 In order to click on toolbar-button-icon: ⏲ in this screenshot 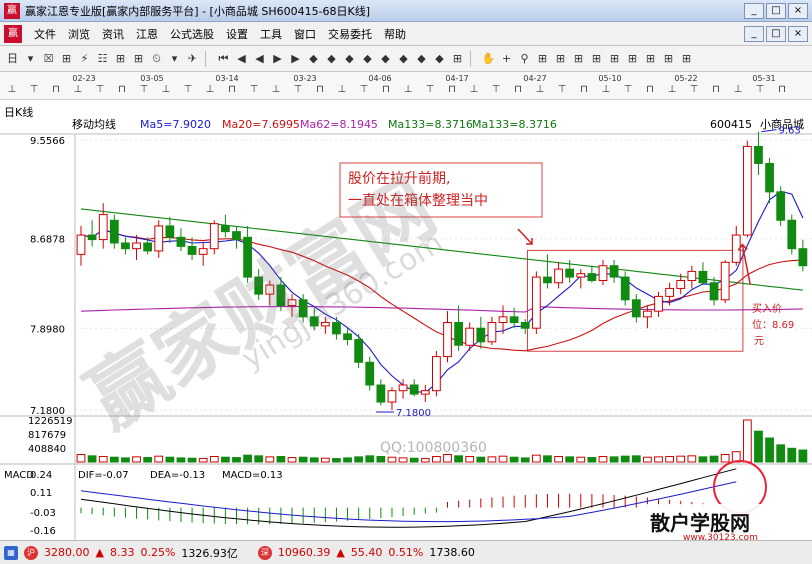, I will do `click(156, 59)`.